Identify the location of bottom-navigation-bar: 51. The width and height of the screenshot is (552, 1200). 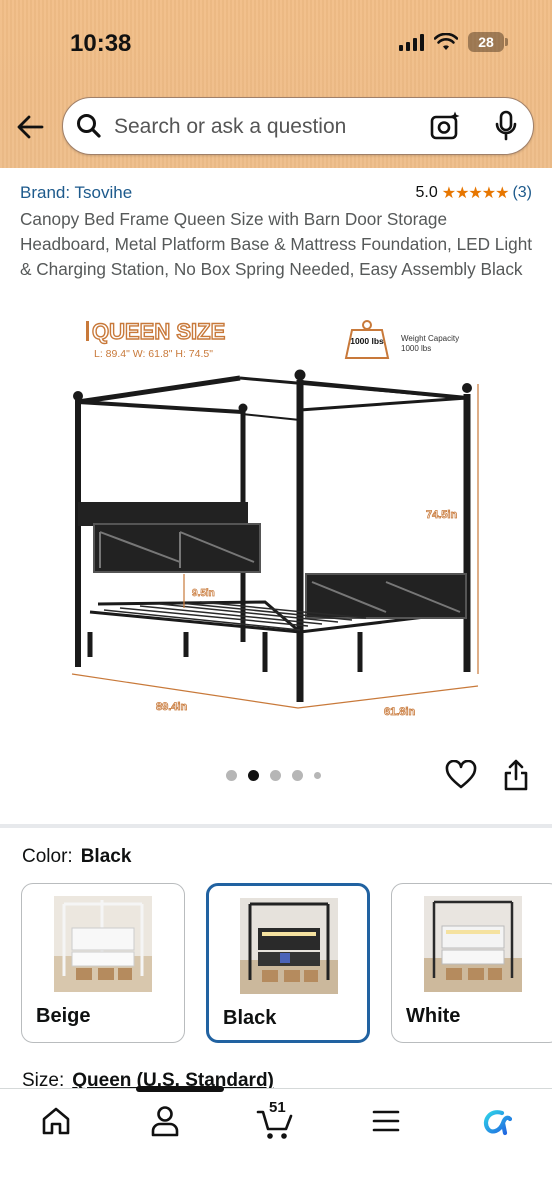
(276, 1143).